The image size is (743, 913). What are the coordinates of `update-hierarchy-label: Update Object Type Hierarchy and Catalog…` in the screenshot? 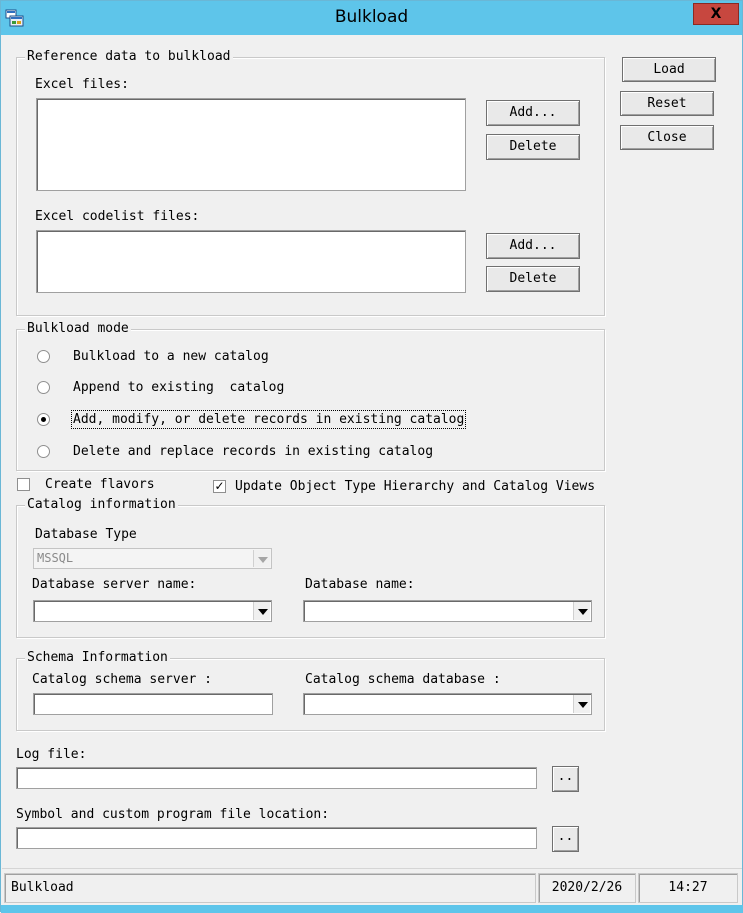 It's located at (415, 486).